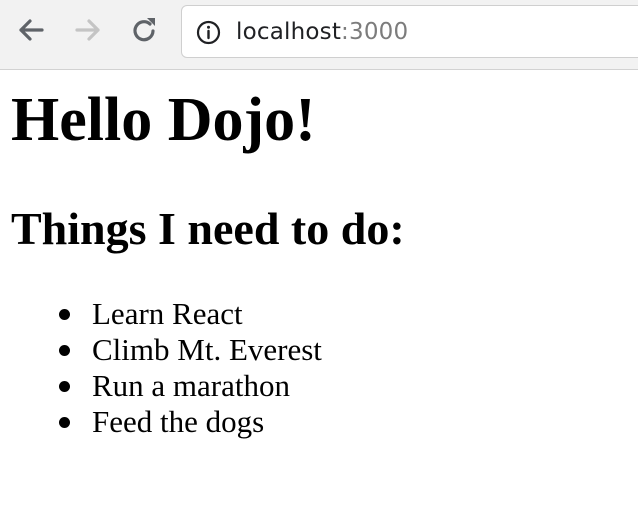 Image resolution: width=638 pixels, height=522 pixels. Describe the element at coordinates (167, 313) in the screenshot. I see `todo-item-label: Learn React` at that location.